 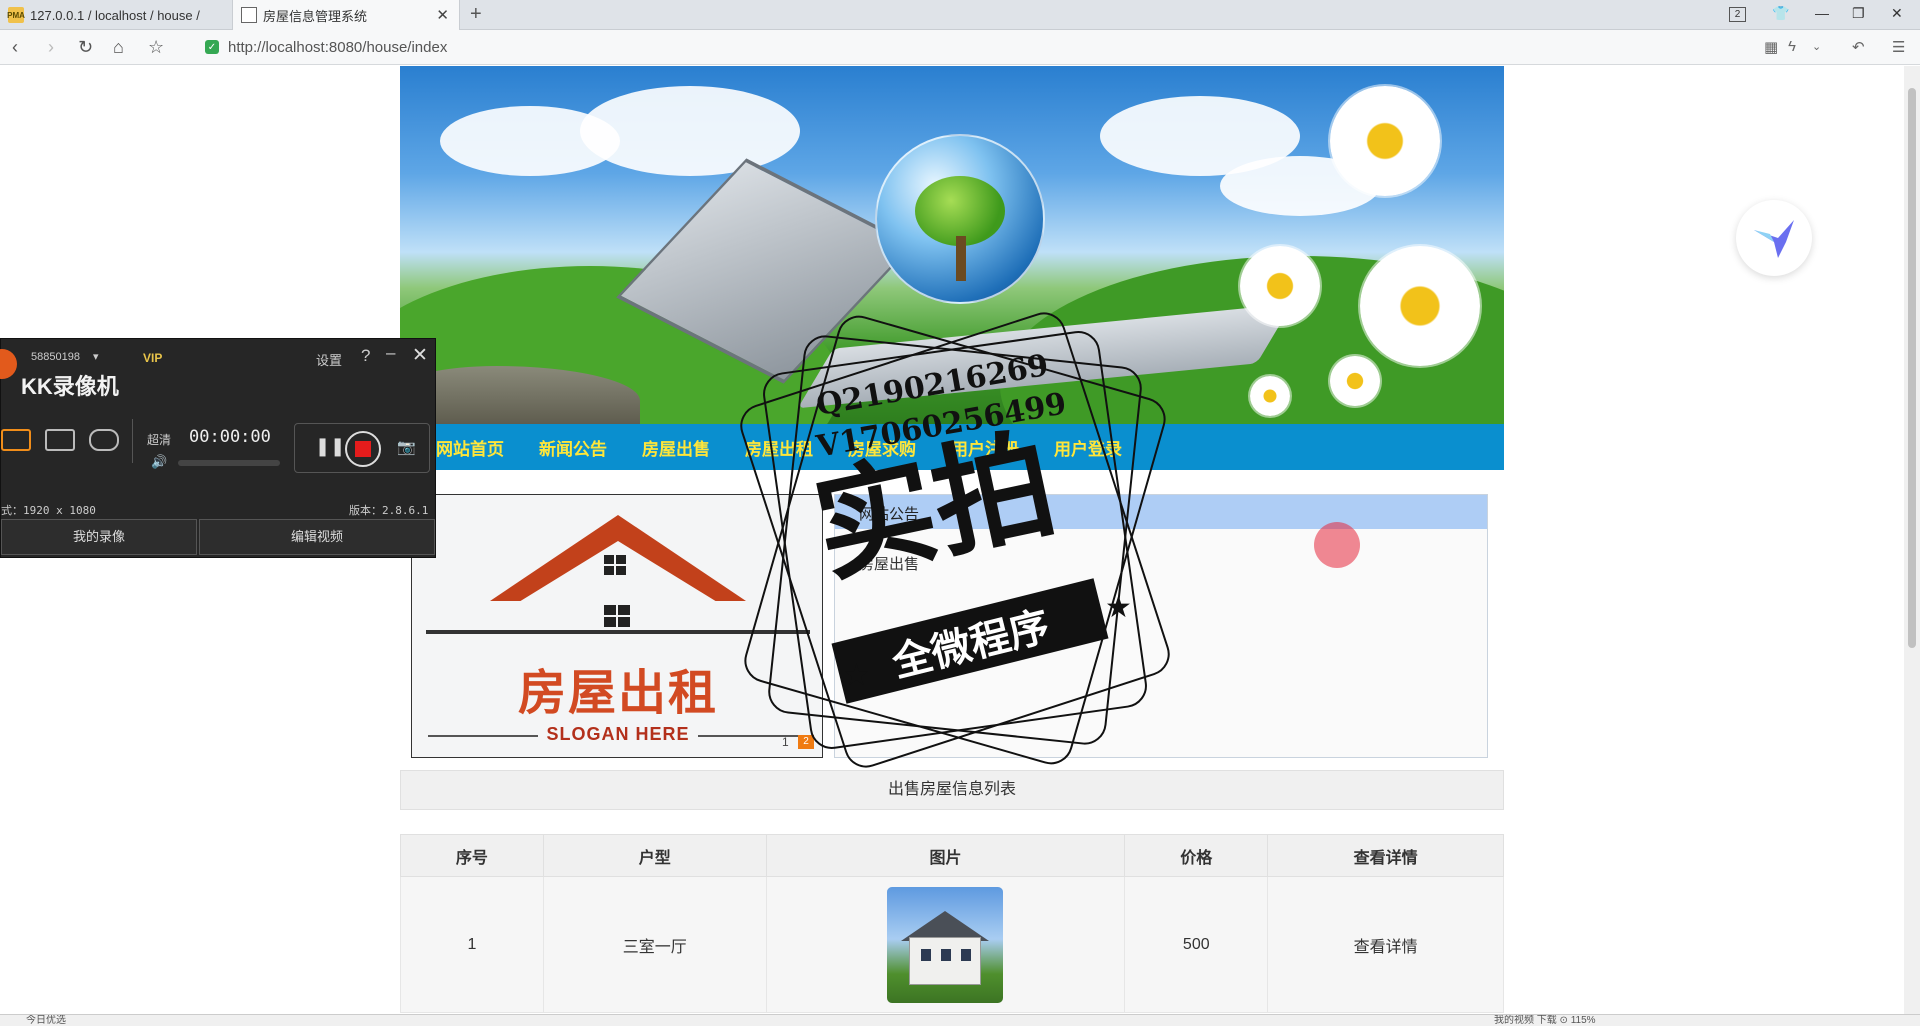 What do you see at coordinates (16, 15) in the screenshot?
I see `pma-icon: PMA` at bounding box center [16, 15].